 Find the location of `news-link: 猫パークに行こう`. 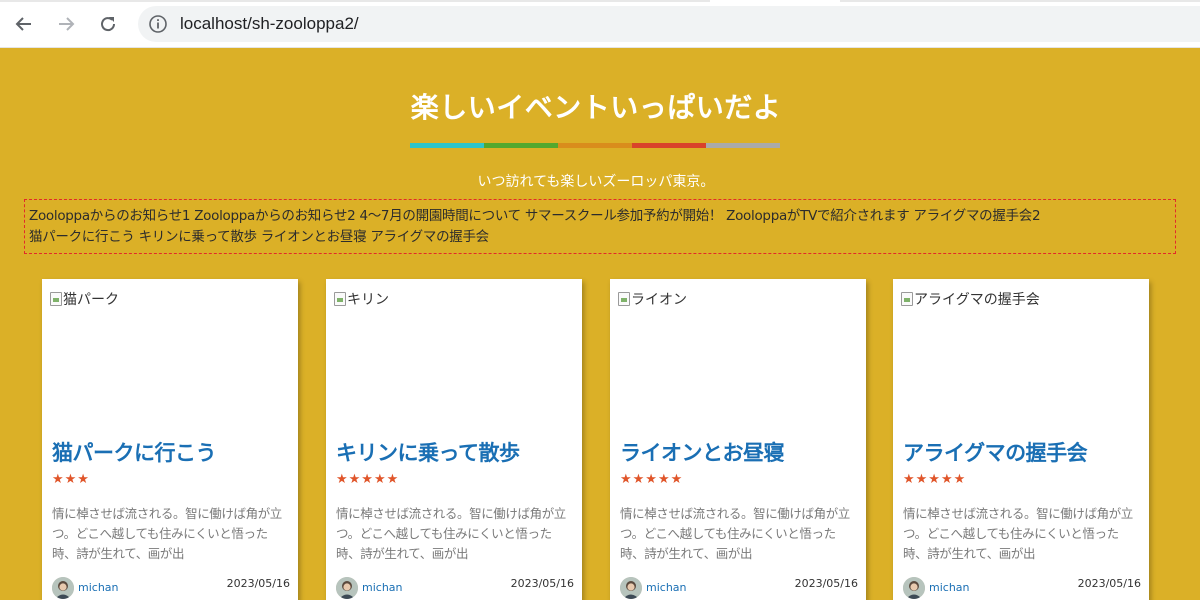

news-link: 猫パークに行こう is located at coordinates (82, 237).